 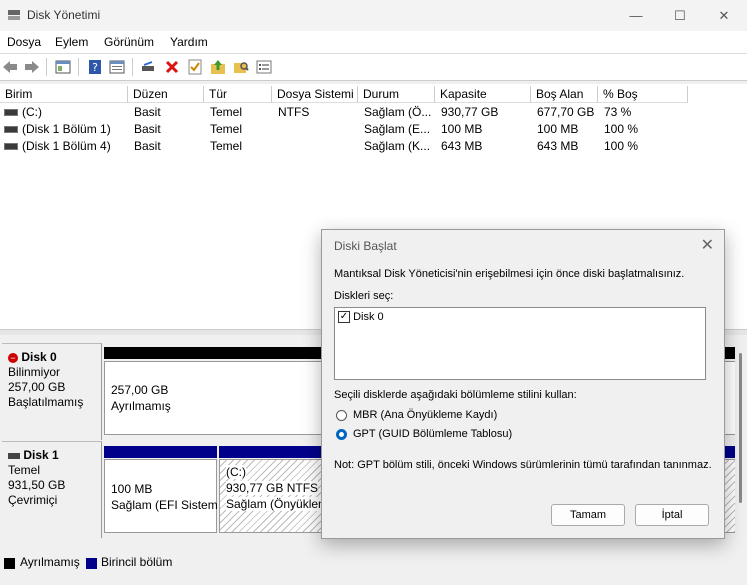 What do you see at coordinates (680, 15) in the screenshot?
I see `maximize-button: ☐` at bounding box center [680, 15].